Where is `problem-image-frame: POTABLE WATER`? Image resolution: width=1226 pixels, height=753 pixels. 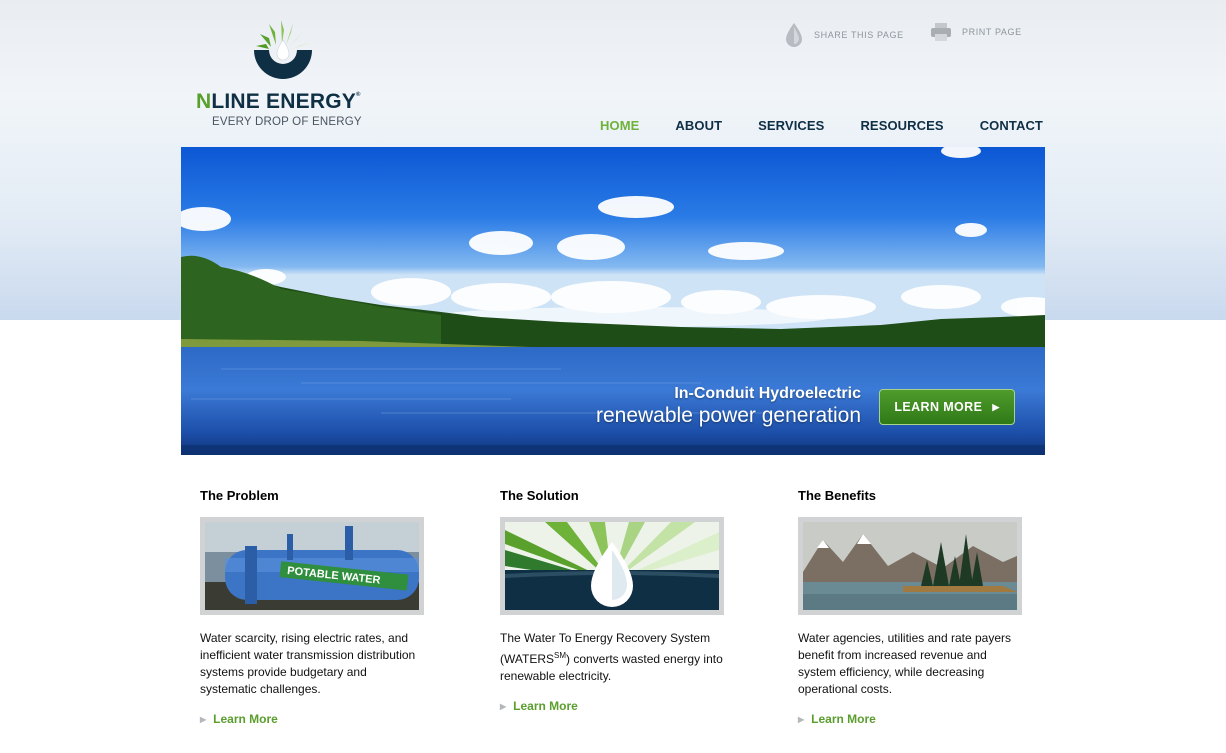 problem-image-frame: POTABLE WATER is located at coordinates (312, 566).